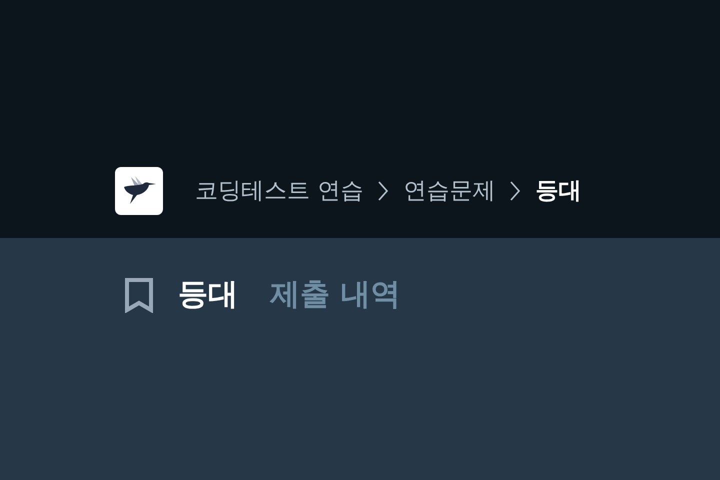 The height and width of the screenshot is (480, 720). Describe the element at coordinates (139, 294) in the screenshot. I see `bookmark-icon` at that location.